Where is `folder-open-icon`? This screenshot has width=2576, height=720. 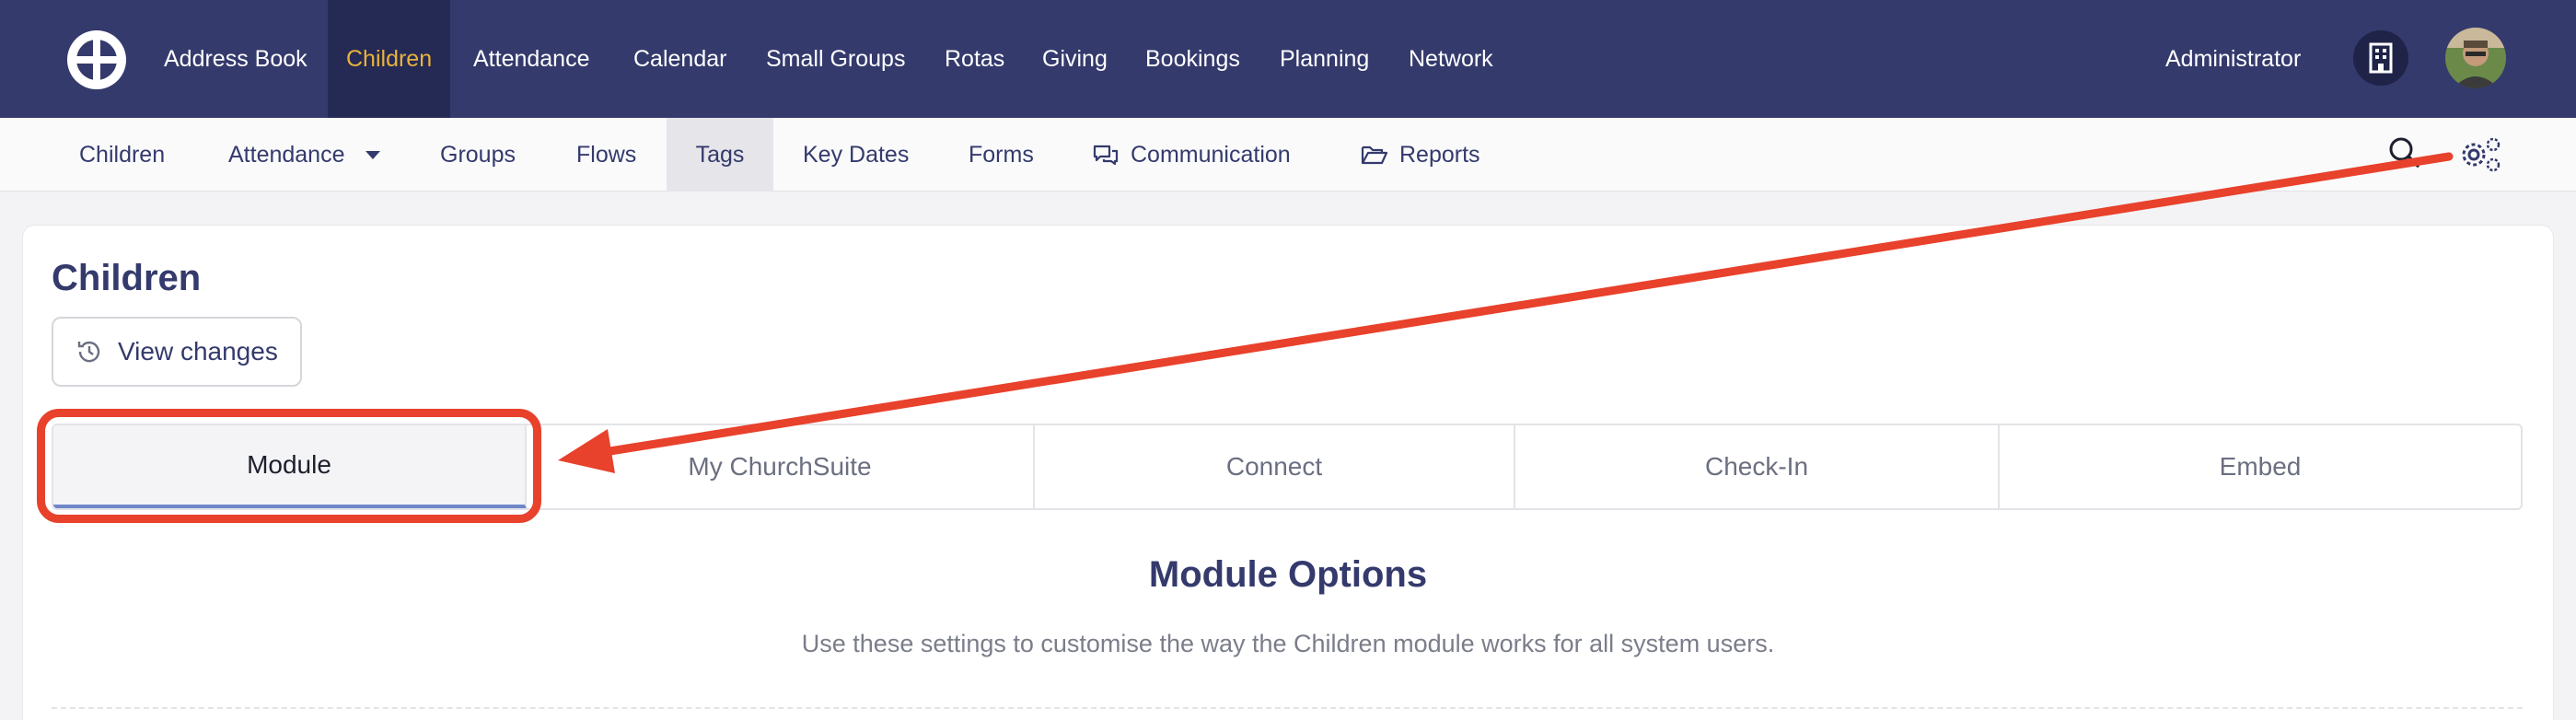 folder-open-icon is located at coordinates (1374, 155).